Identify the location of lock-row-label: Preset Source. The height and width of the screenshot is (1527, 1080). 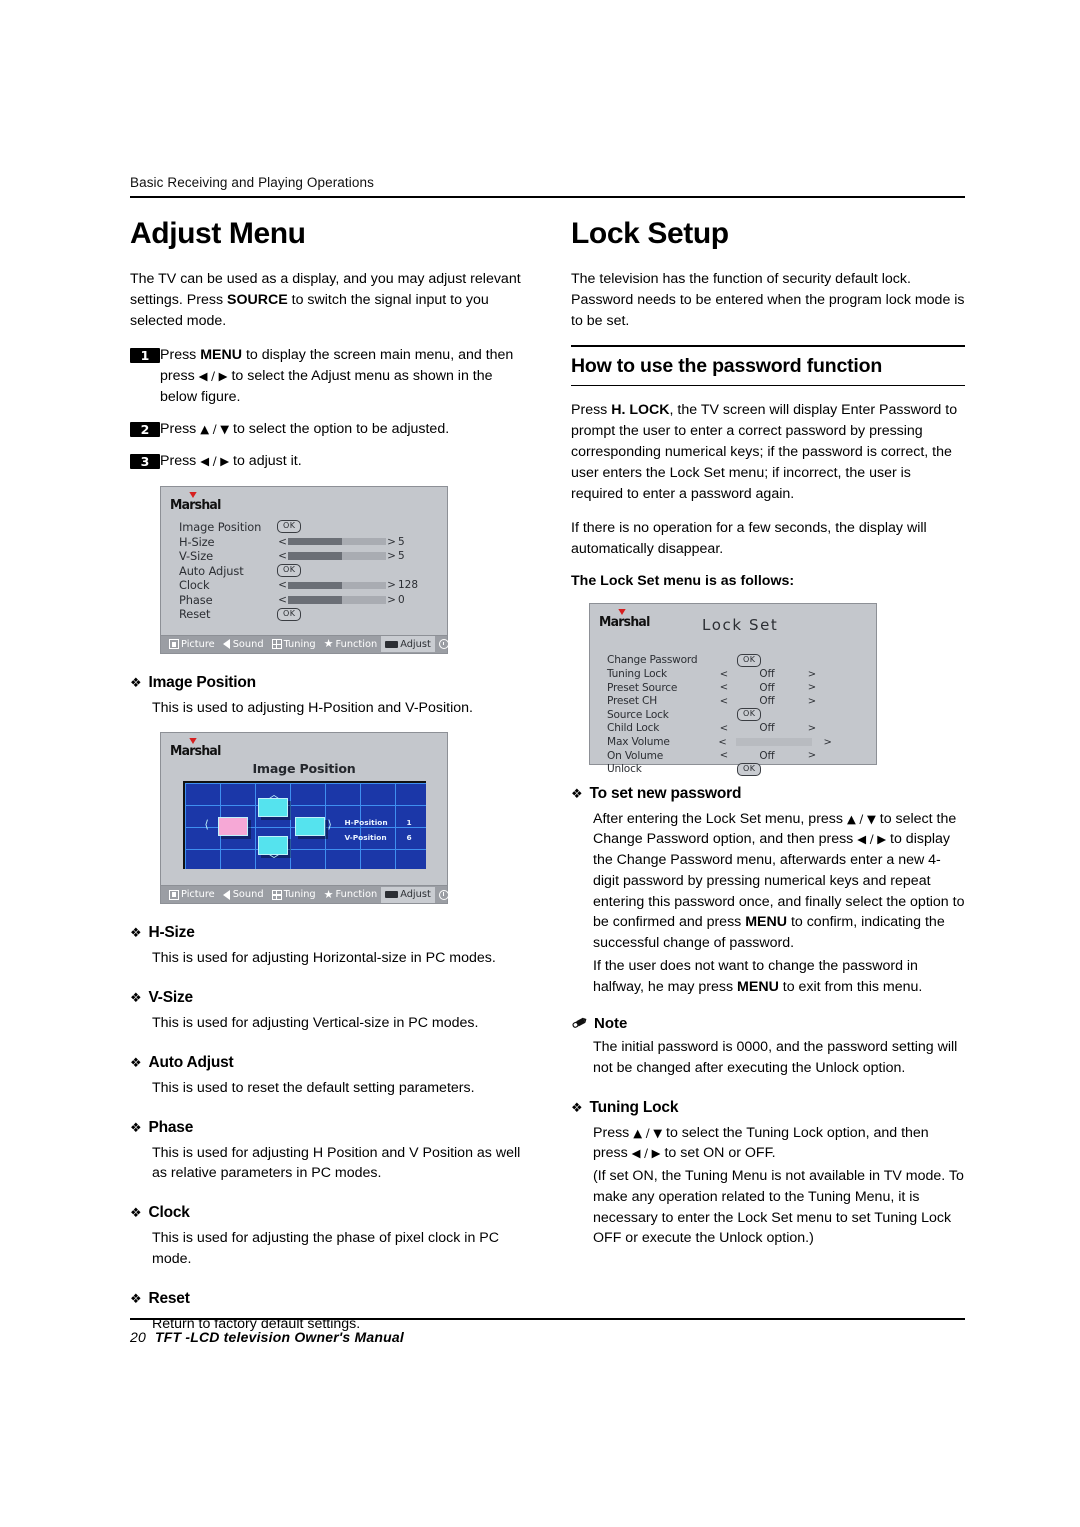
(642, 687).